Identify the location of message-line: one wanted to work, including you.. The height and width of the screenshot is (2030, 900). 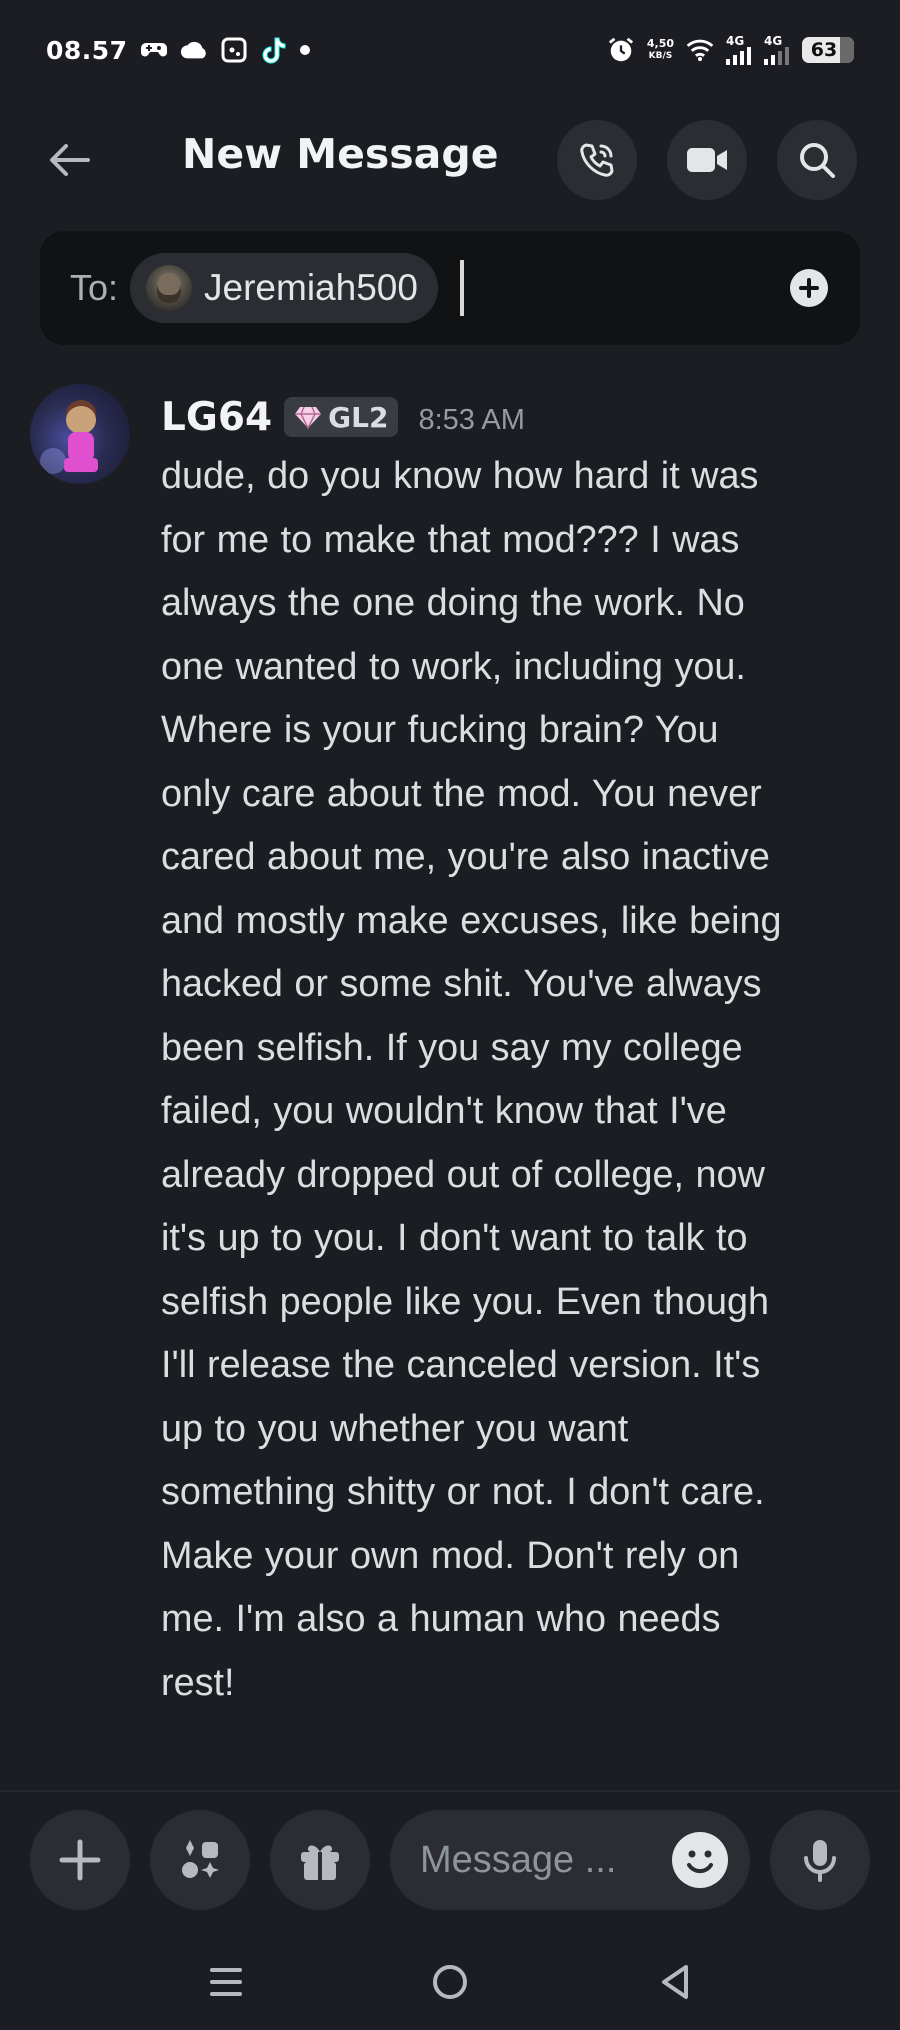
(453, 666).